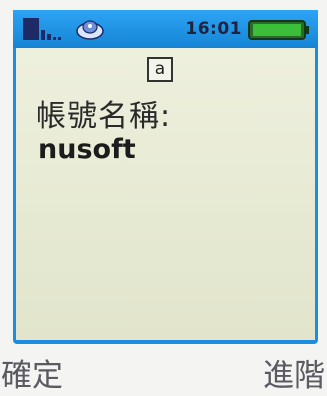 The image size is (327, 396). I want to click on battery-icon, so click(278, 30).